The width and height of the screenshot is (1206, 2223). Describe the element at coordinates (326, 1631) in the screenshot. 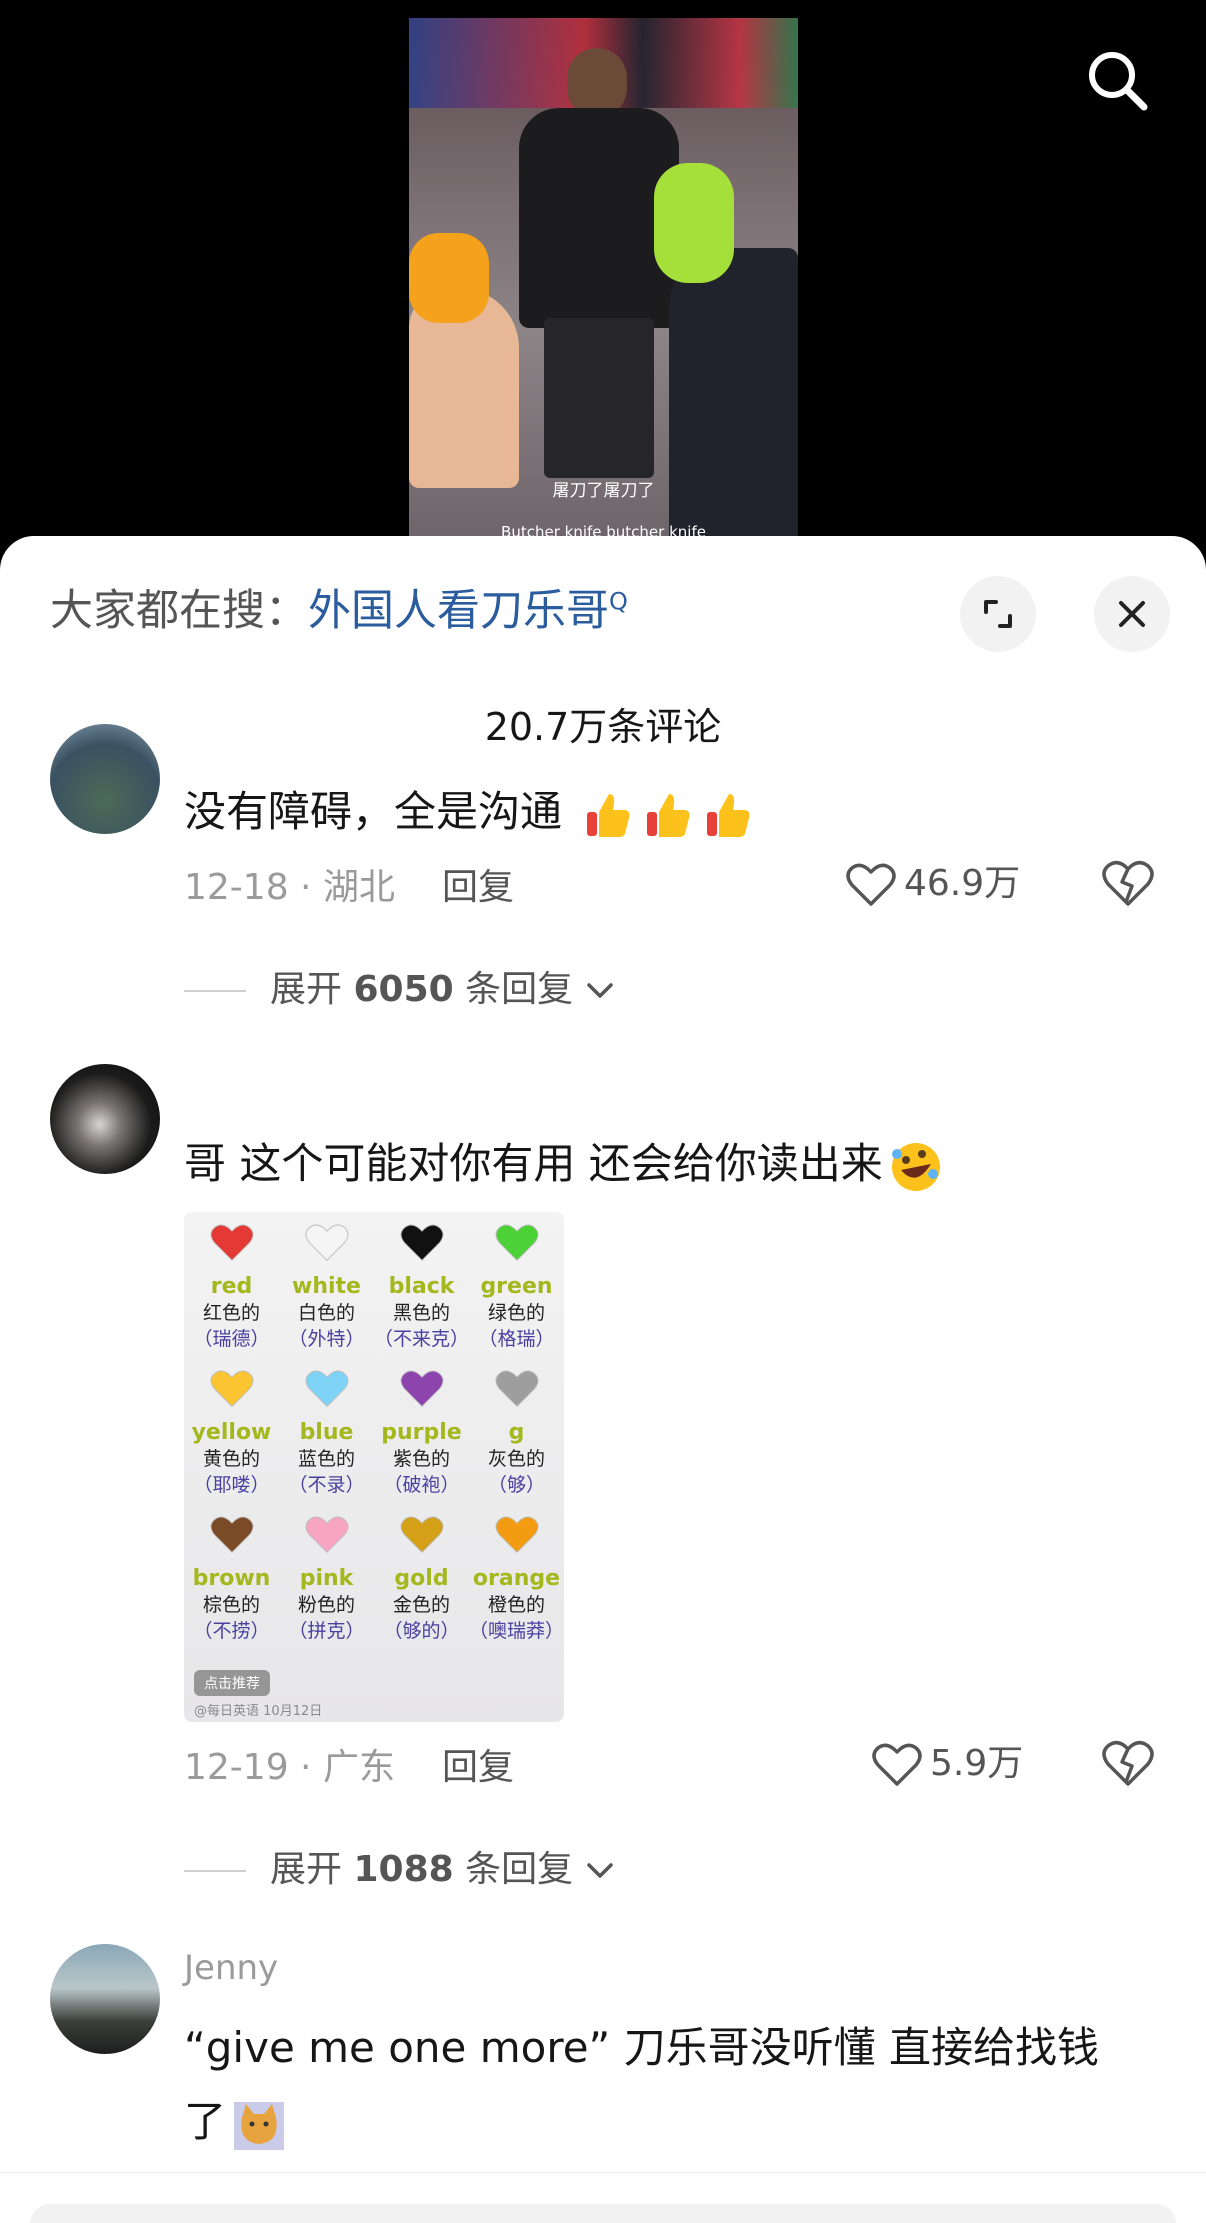

I see `color-pronunciation: （拼克）` at that location.